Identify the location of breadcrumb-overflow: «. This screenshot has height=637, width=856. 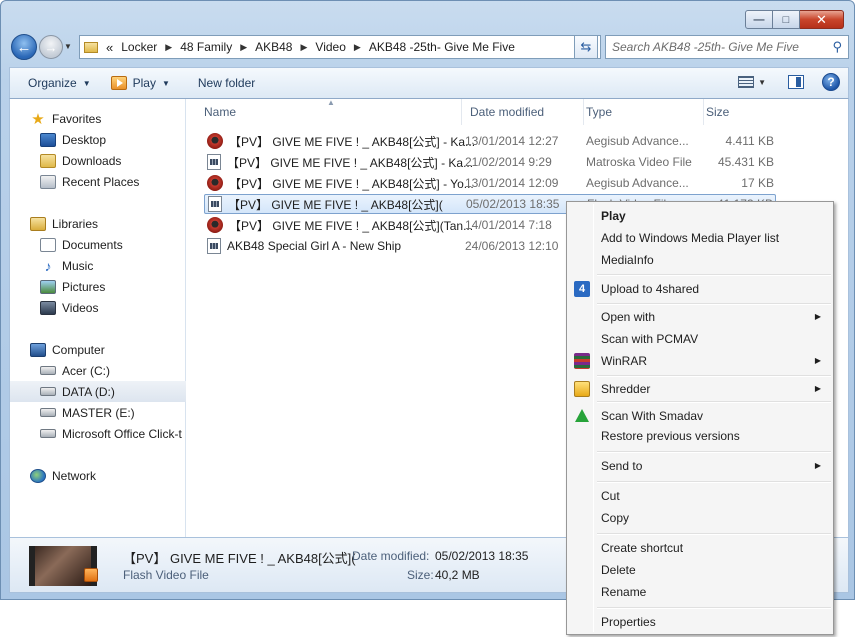
(109, 47).